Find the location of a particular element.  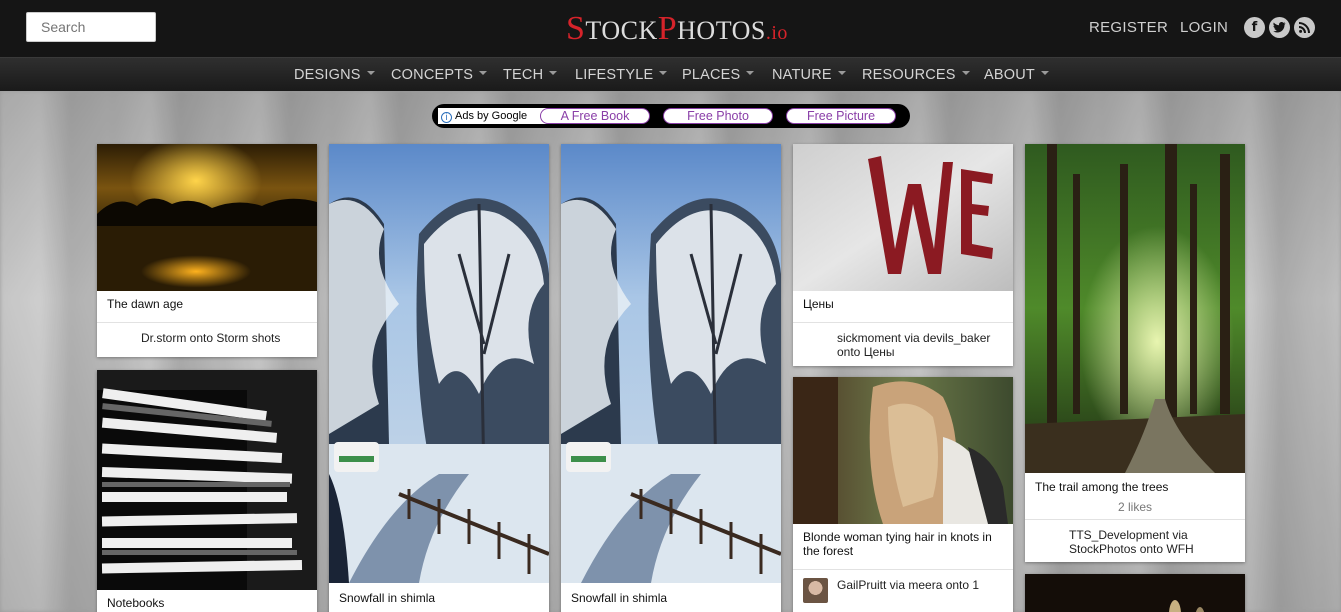

avatar is located at coordinates (815, 590).